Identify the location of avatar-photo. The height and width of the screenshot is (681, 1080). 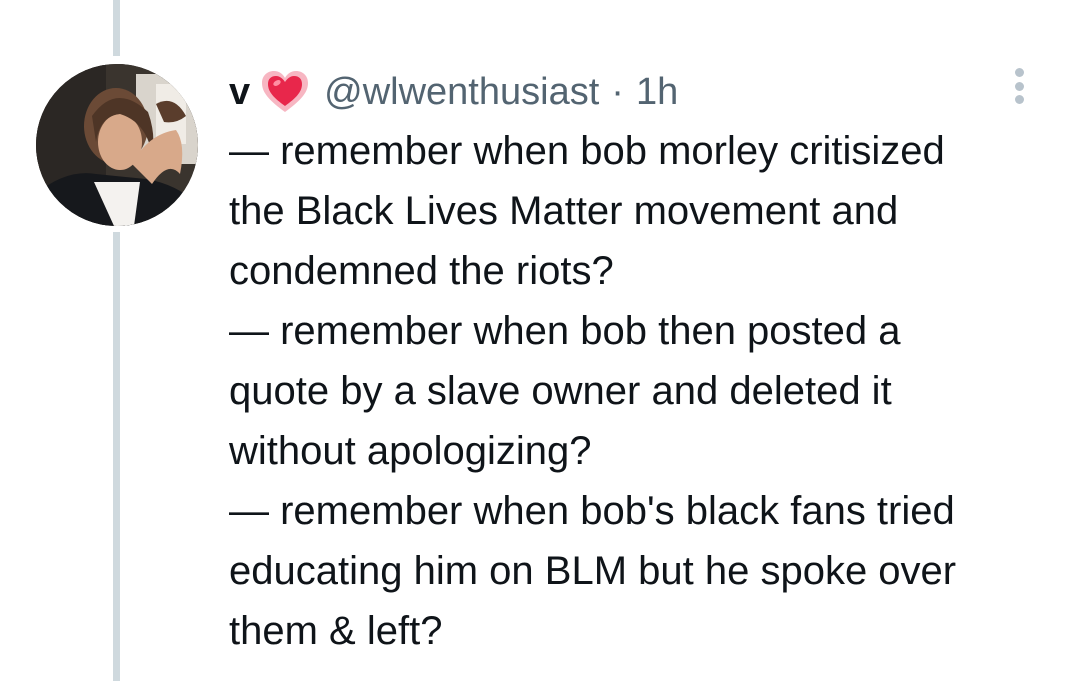
(117, 145).